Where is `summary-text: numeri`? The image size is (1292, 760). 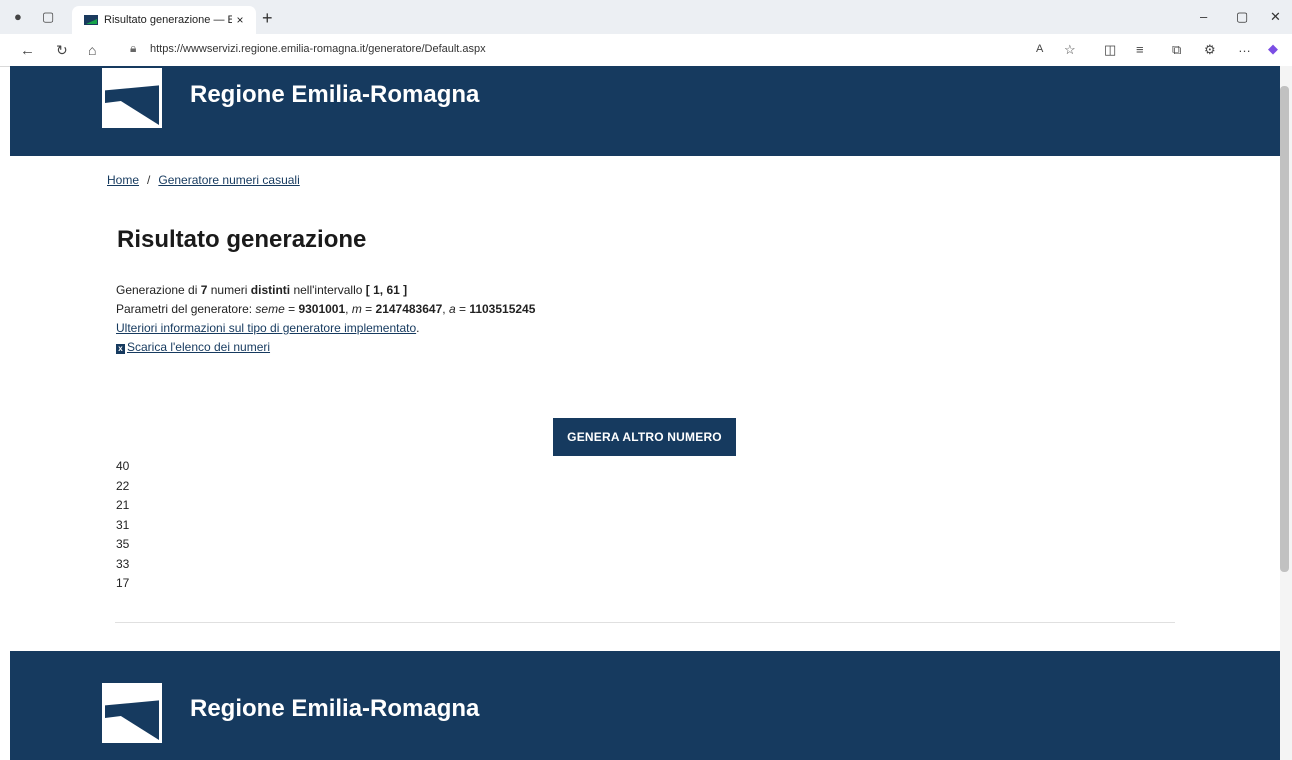
summary-text: numeri is located at coordinates (229, 290).